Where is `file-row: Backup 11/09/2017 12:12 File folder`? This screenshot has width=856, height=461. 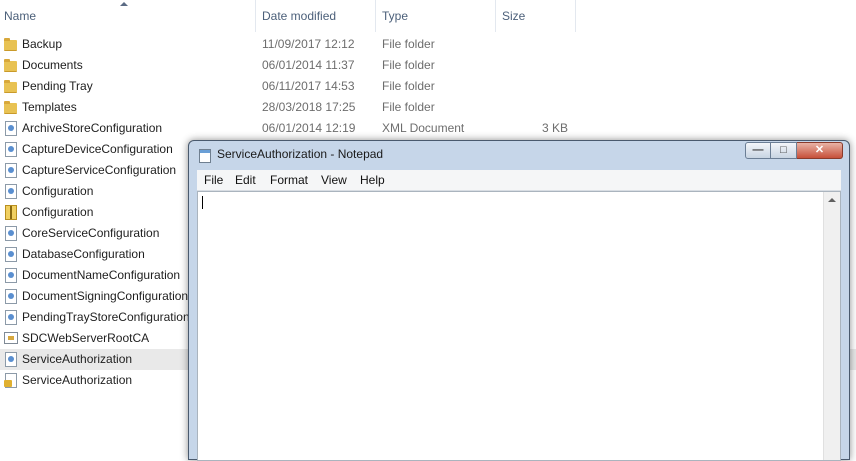 file-row: Backup 11/09/2017 12:12 File folder is located at coordinates (428, 44).